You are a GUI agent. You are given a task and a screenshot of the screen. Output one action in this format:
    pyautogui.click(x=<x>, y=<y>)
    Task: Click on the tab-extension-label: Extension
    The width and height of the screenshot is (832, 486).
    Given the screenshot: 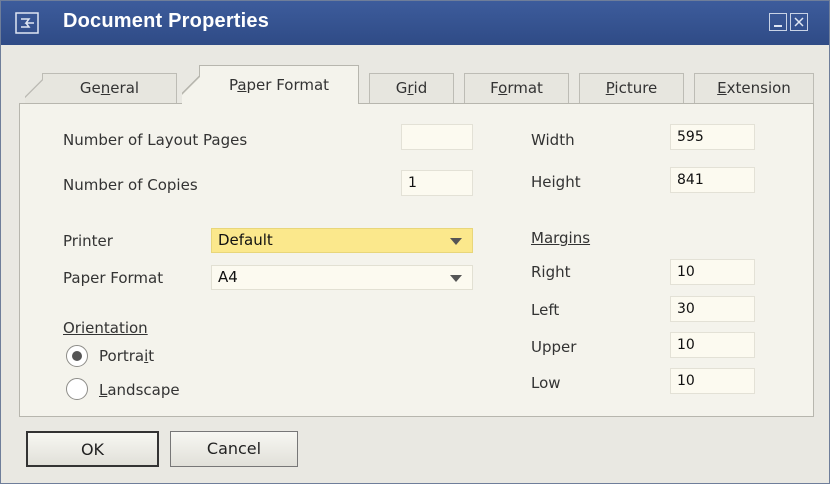 What is the action you would take?
    pyautogui.click(x=754, y=88)
    